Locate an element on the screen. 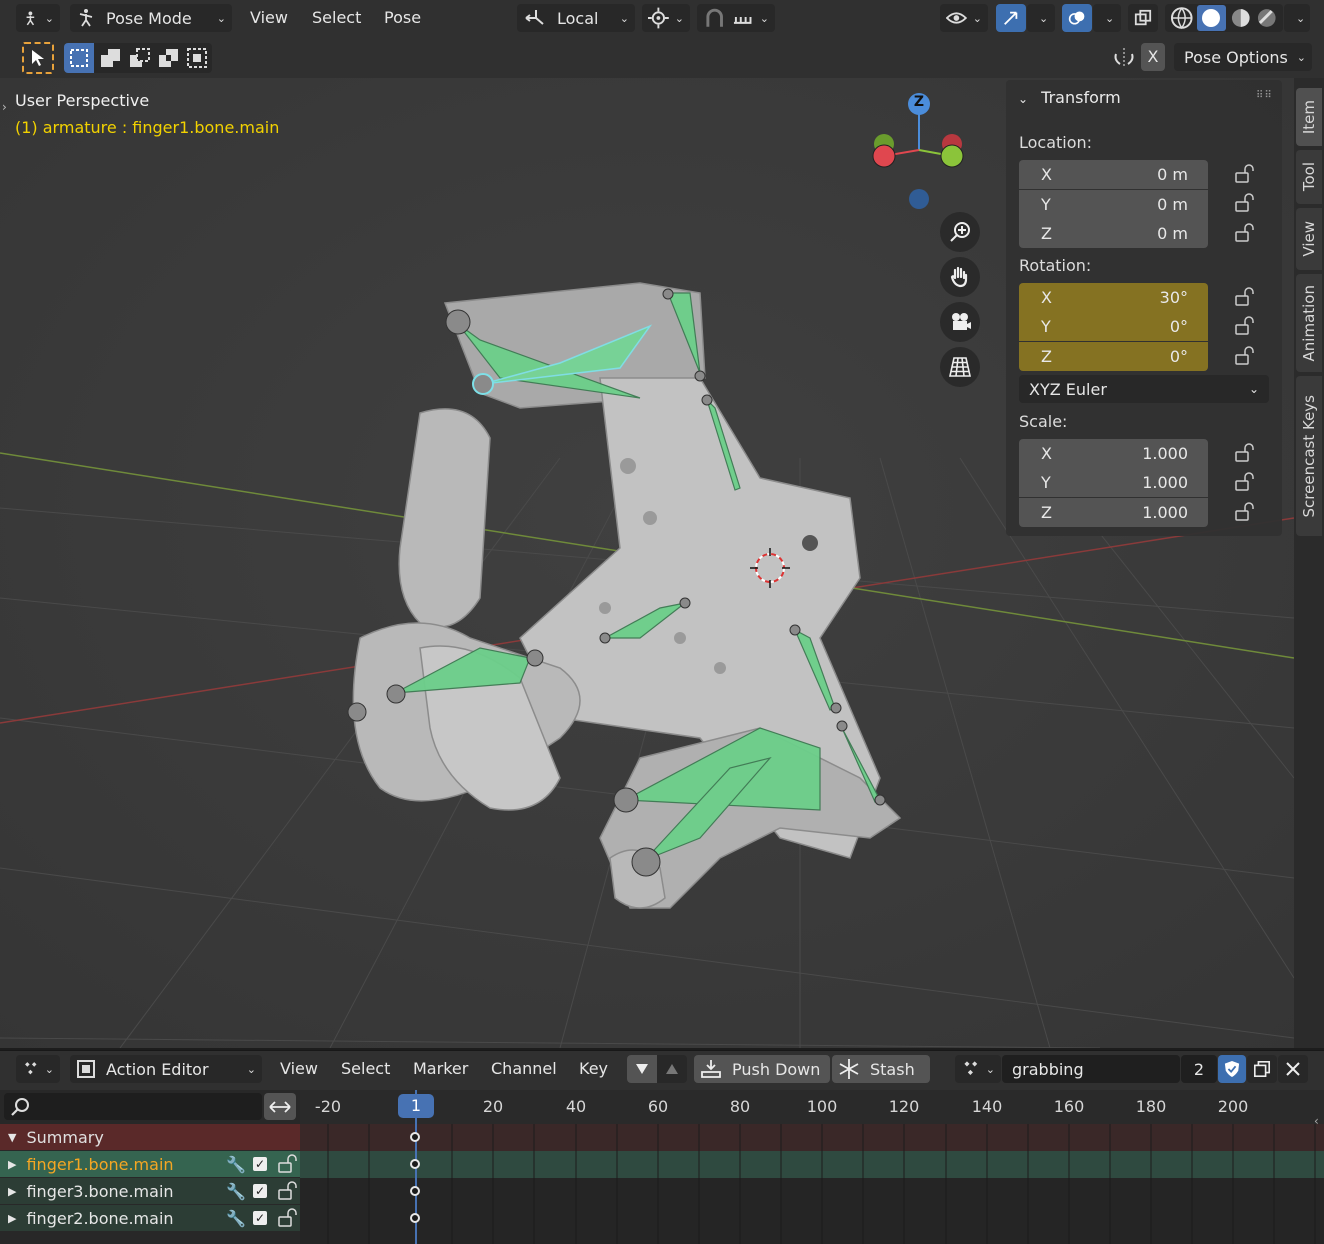 Image resolution: width=1324 pixels, height=1244 pixels. transform-orientation-selector: Local ⌄ is located at coordinates (576, 18).